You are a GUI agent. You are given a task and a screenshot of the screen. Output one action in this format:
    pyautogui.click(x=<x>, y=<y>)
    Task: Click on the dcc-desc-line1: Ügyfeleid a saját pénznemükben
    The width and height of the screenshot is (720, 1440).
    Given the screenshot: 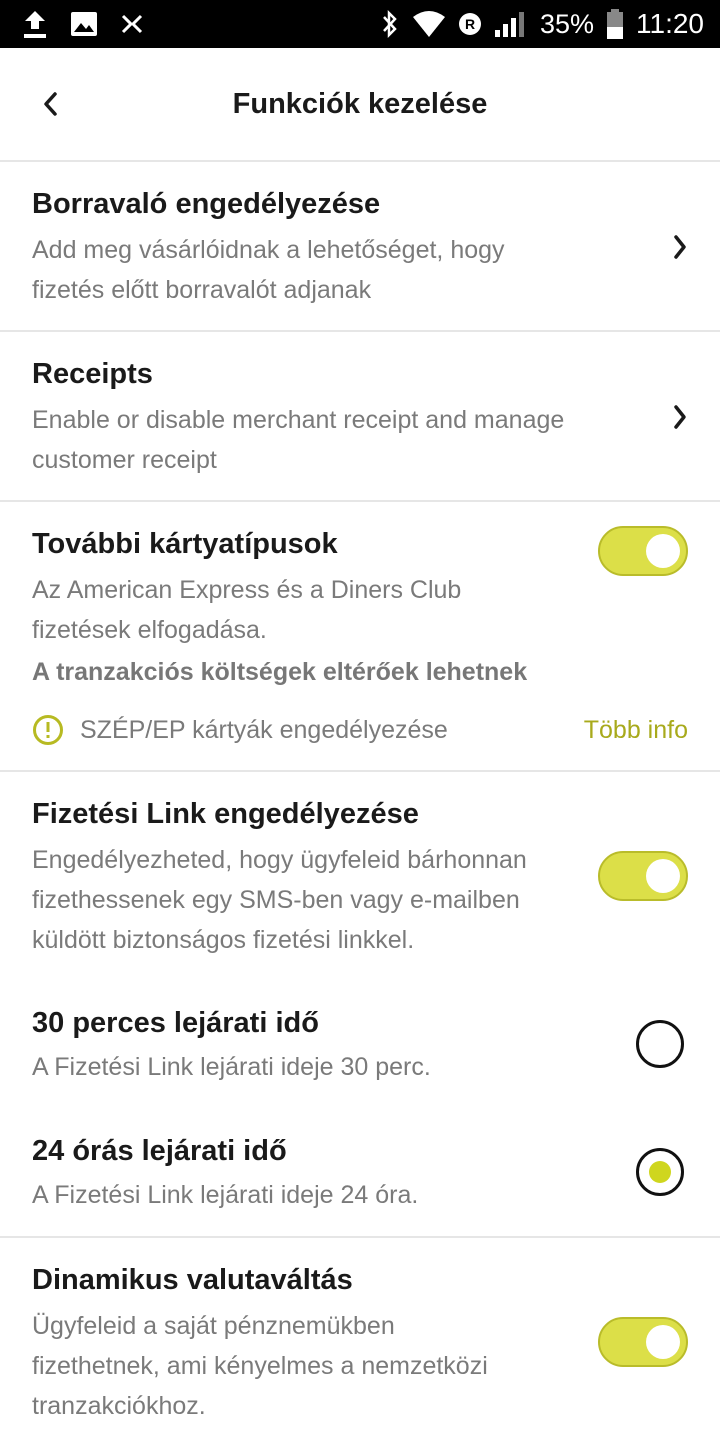 What is the action you would take?
    pyautogui.click(x=213, y=1326)
    